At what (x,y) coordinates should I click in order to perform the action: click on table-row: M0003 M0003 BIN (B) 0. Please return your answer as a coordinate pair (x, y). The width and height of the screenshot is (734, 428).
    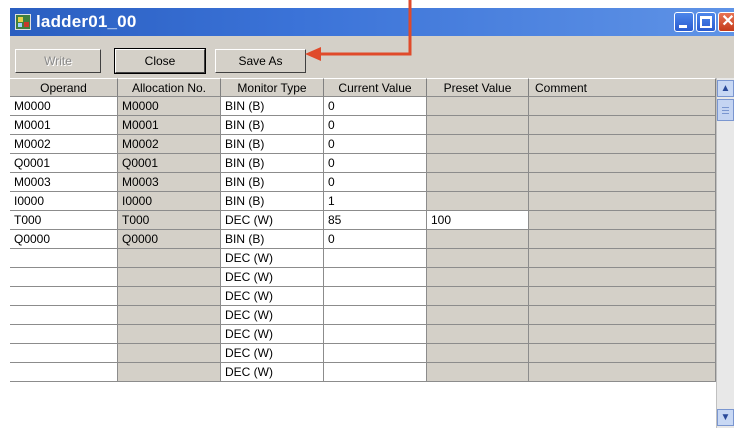
    Looking at the image, I should click on (363, 182).